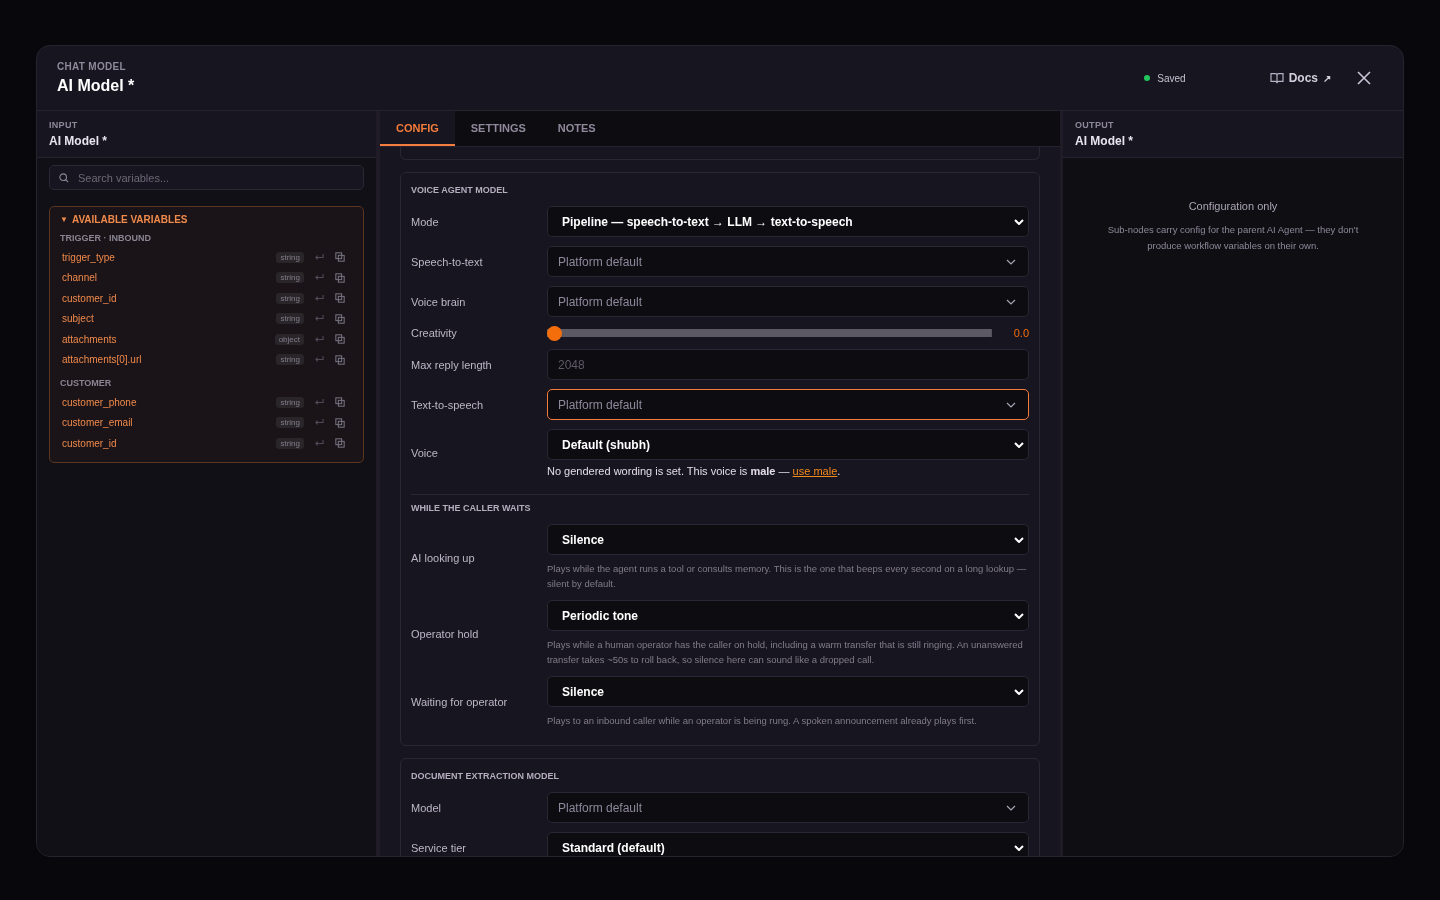 The image size is (1440, 900). Describe the element at coordinates (169, 319) in the screenshot. I see `variable-name: subject` at that location.